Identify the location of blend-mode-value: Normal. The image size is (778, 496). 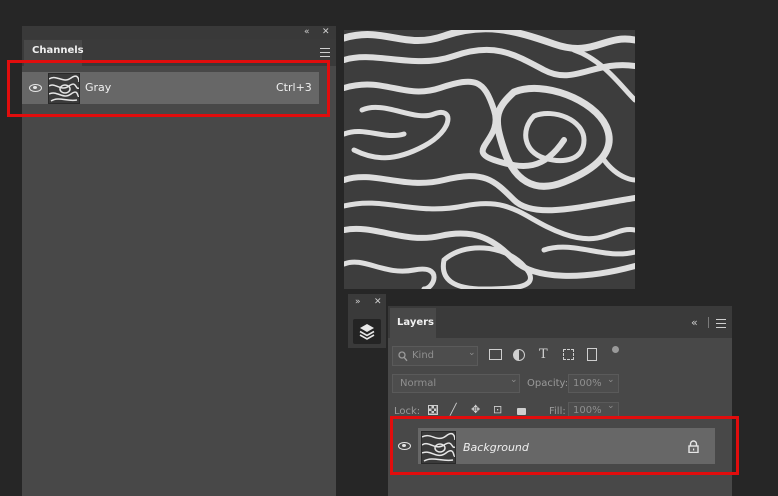
(418, 383).